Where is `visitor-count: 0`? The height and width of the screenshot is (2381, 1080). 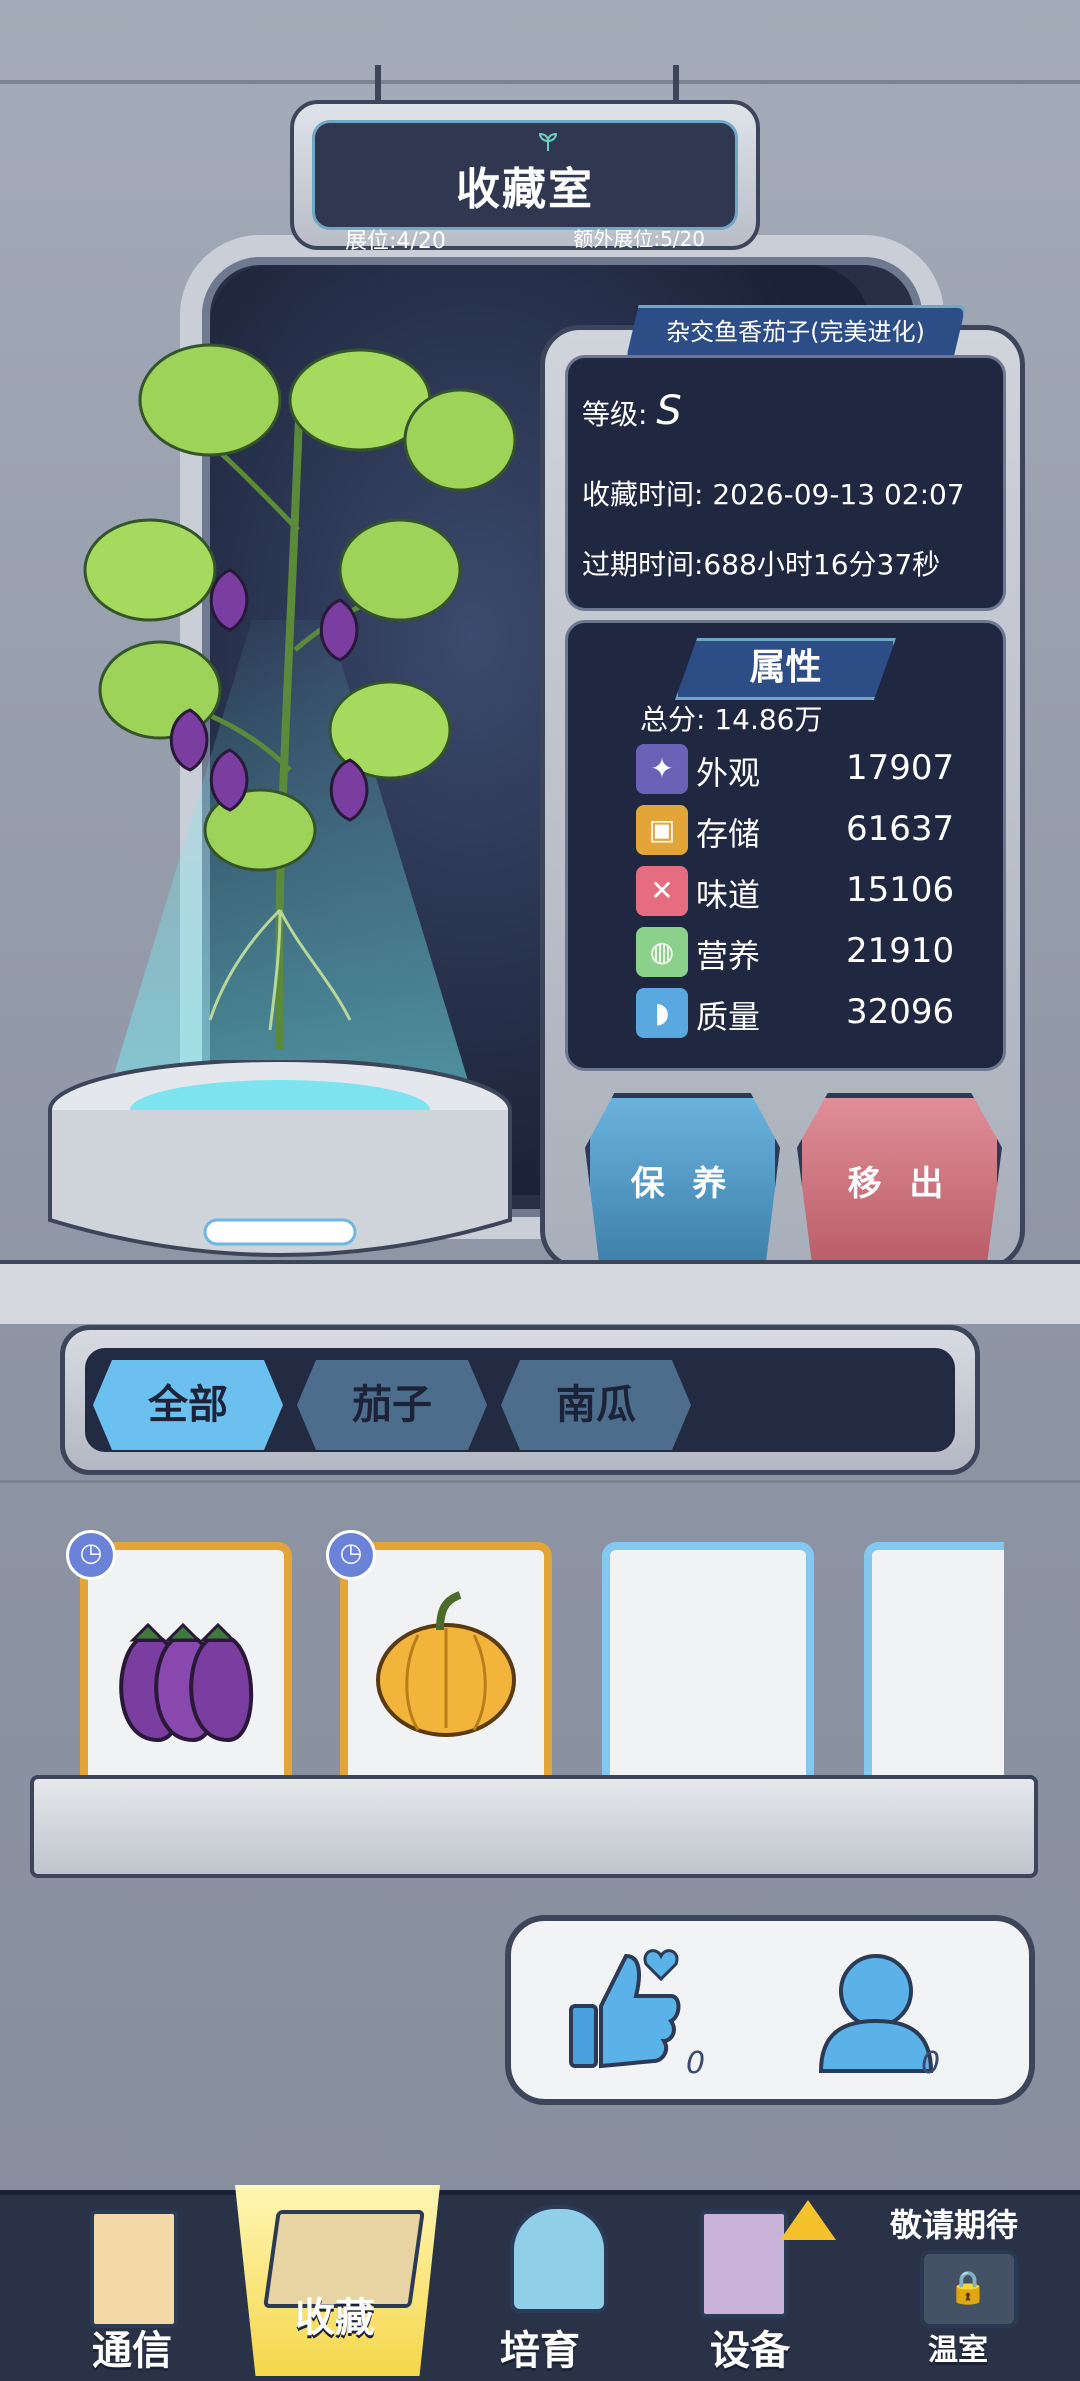
visitor-count: 0 is located at coordinates (931, 2063).